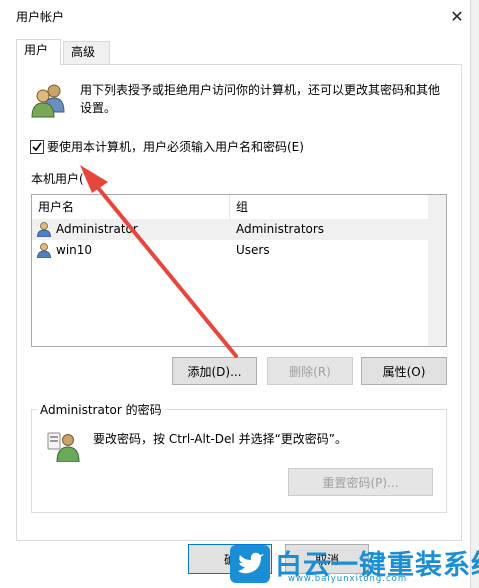 The height and width of the screenshot is (588, 479). I want to click on column-header-group: 组, so click(329, 207).